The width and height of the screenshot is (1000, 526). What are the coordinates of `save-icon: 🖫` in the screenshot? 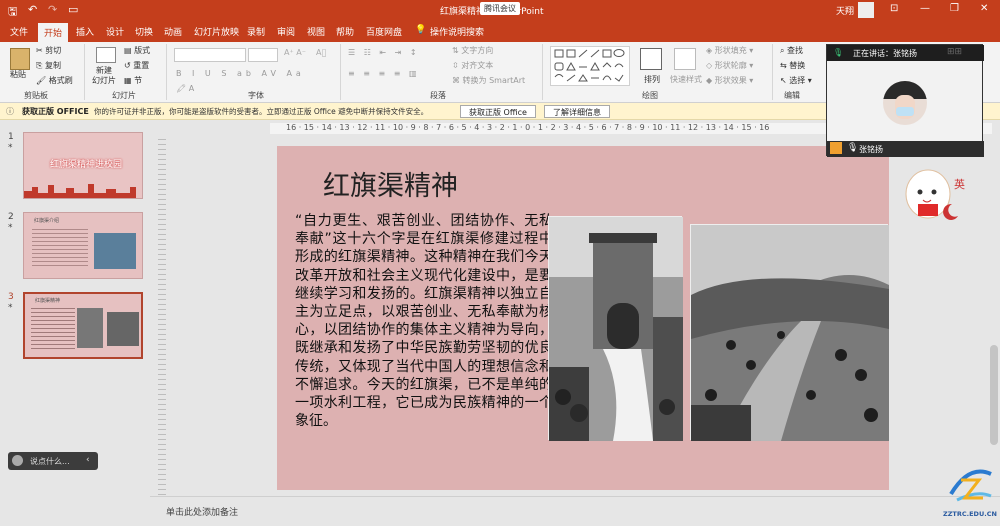 It's located at (12, 12).